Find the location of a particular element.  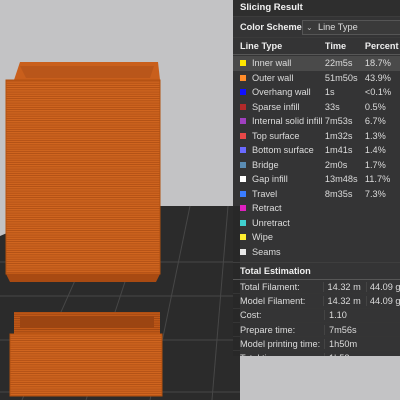

line-type-name: Internal solid infill is located at coordinates (282, 121).